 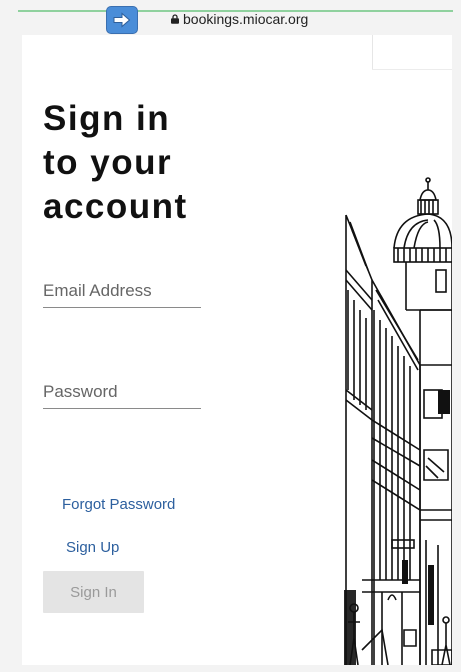 What do you see at coordinates (122, 307) in the screenshot?
I see `email-underline` at bounding box center [122, 307].